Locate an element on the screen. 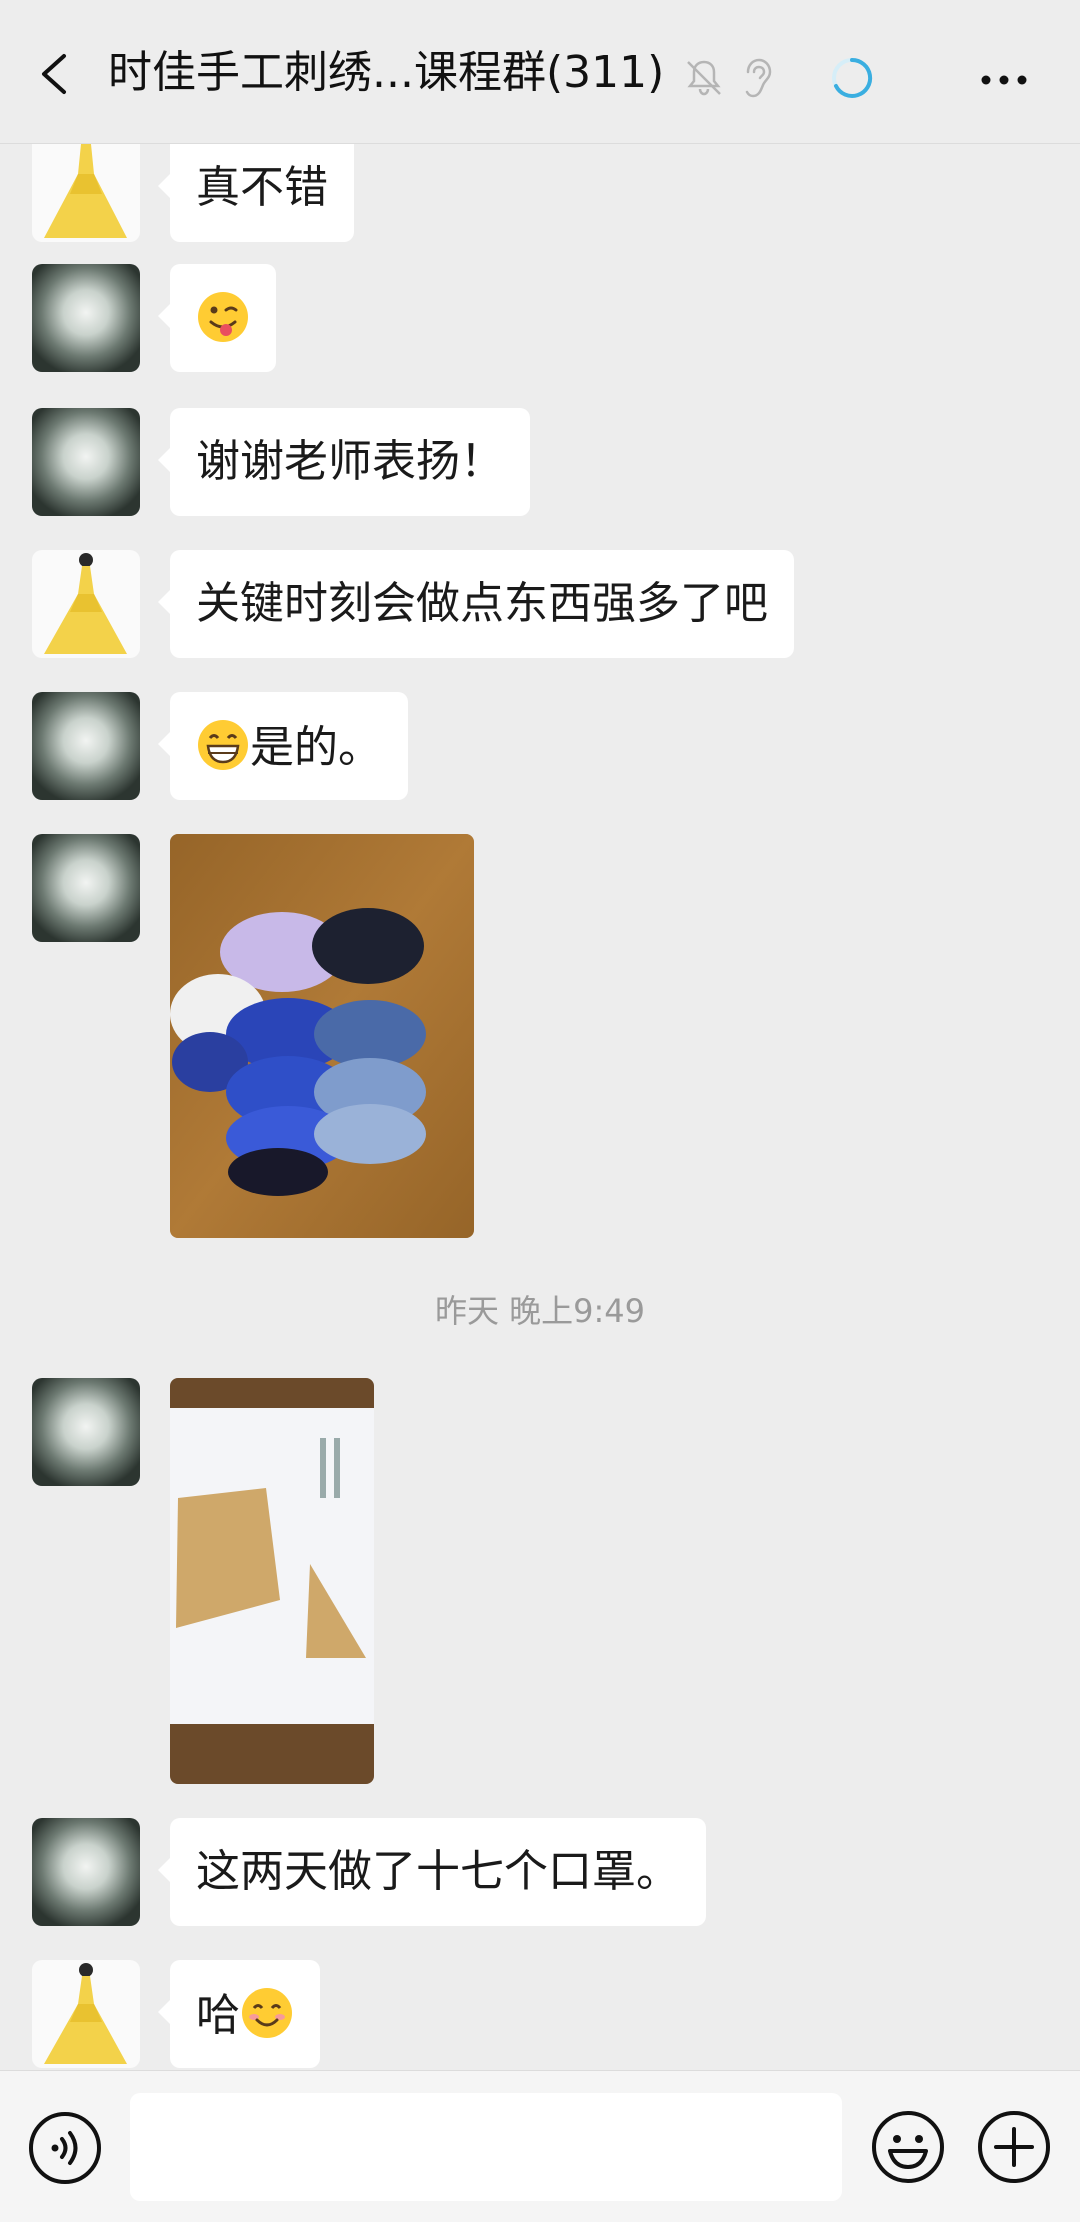 The width and height of the screenshot is (1080, 2222). message-bubble is located at coordinates (217, 318).